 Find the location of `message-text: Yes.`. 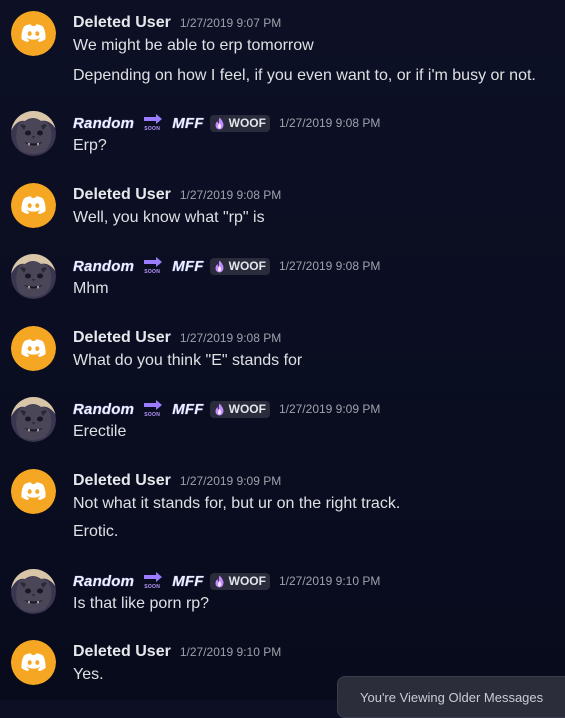

message-text: Yes. is located at coordinates (88, 674).